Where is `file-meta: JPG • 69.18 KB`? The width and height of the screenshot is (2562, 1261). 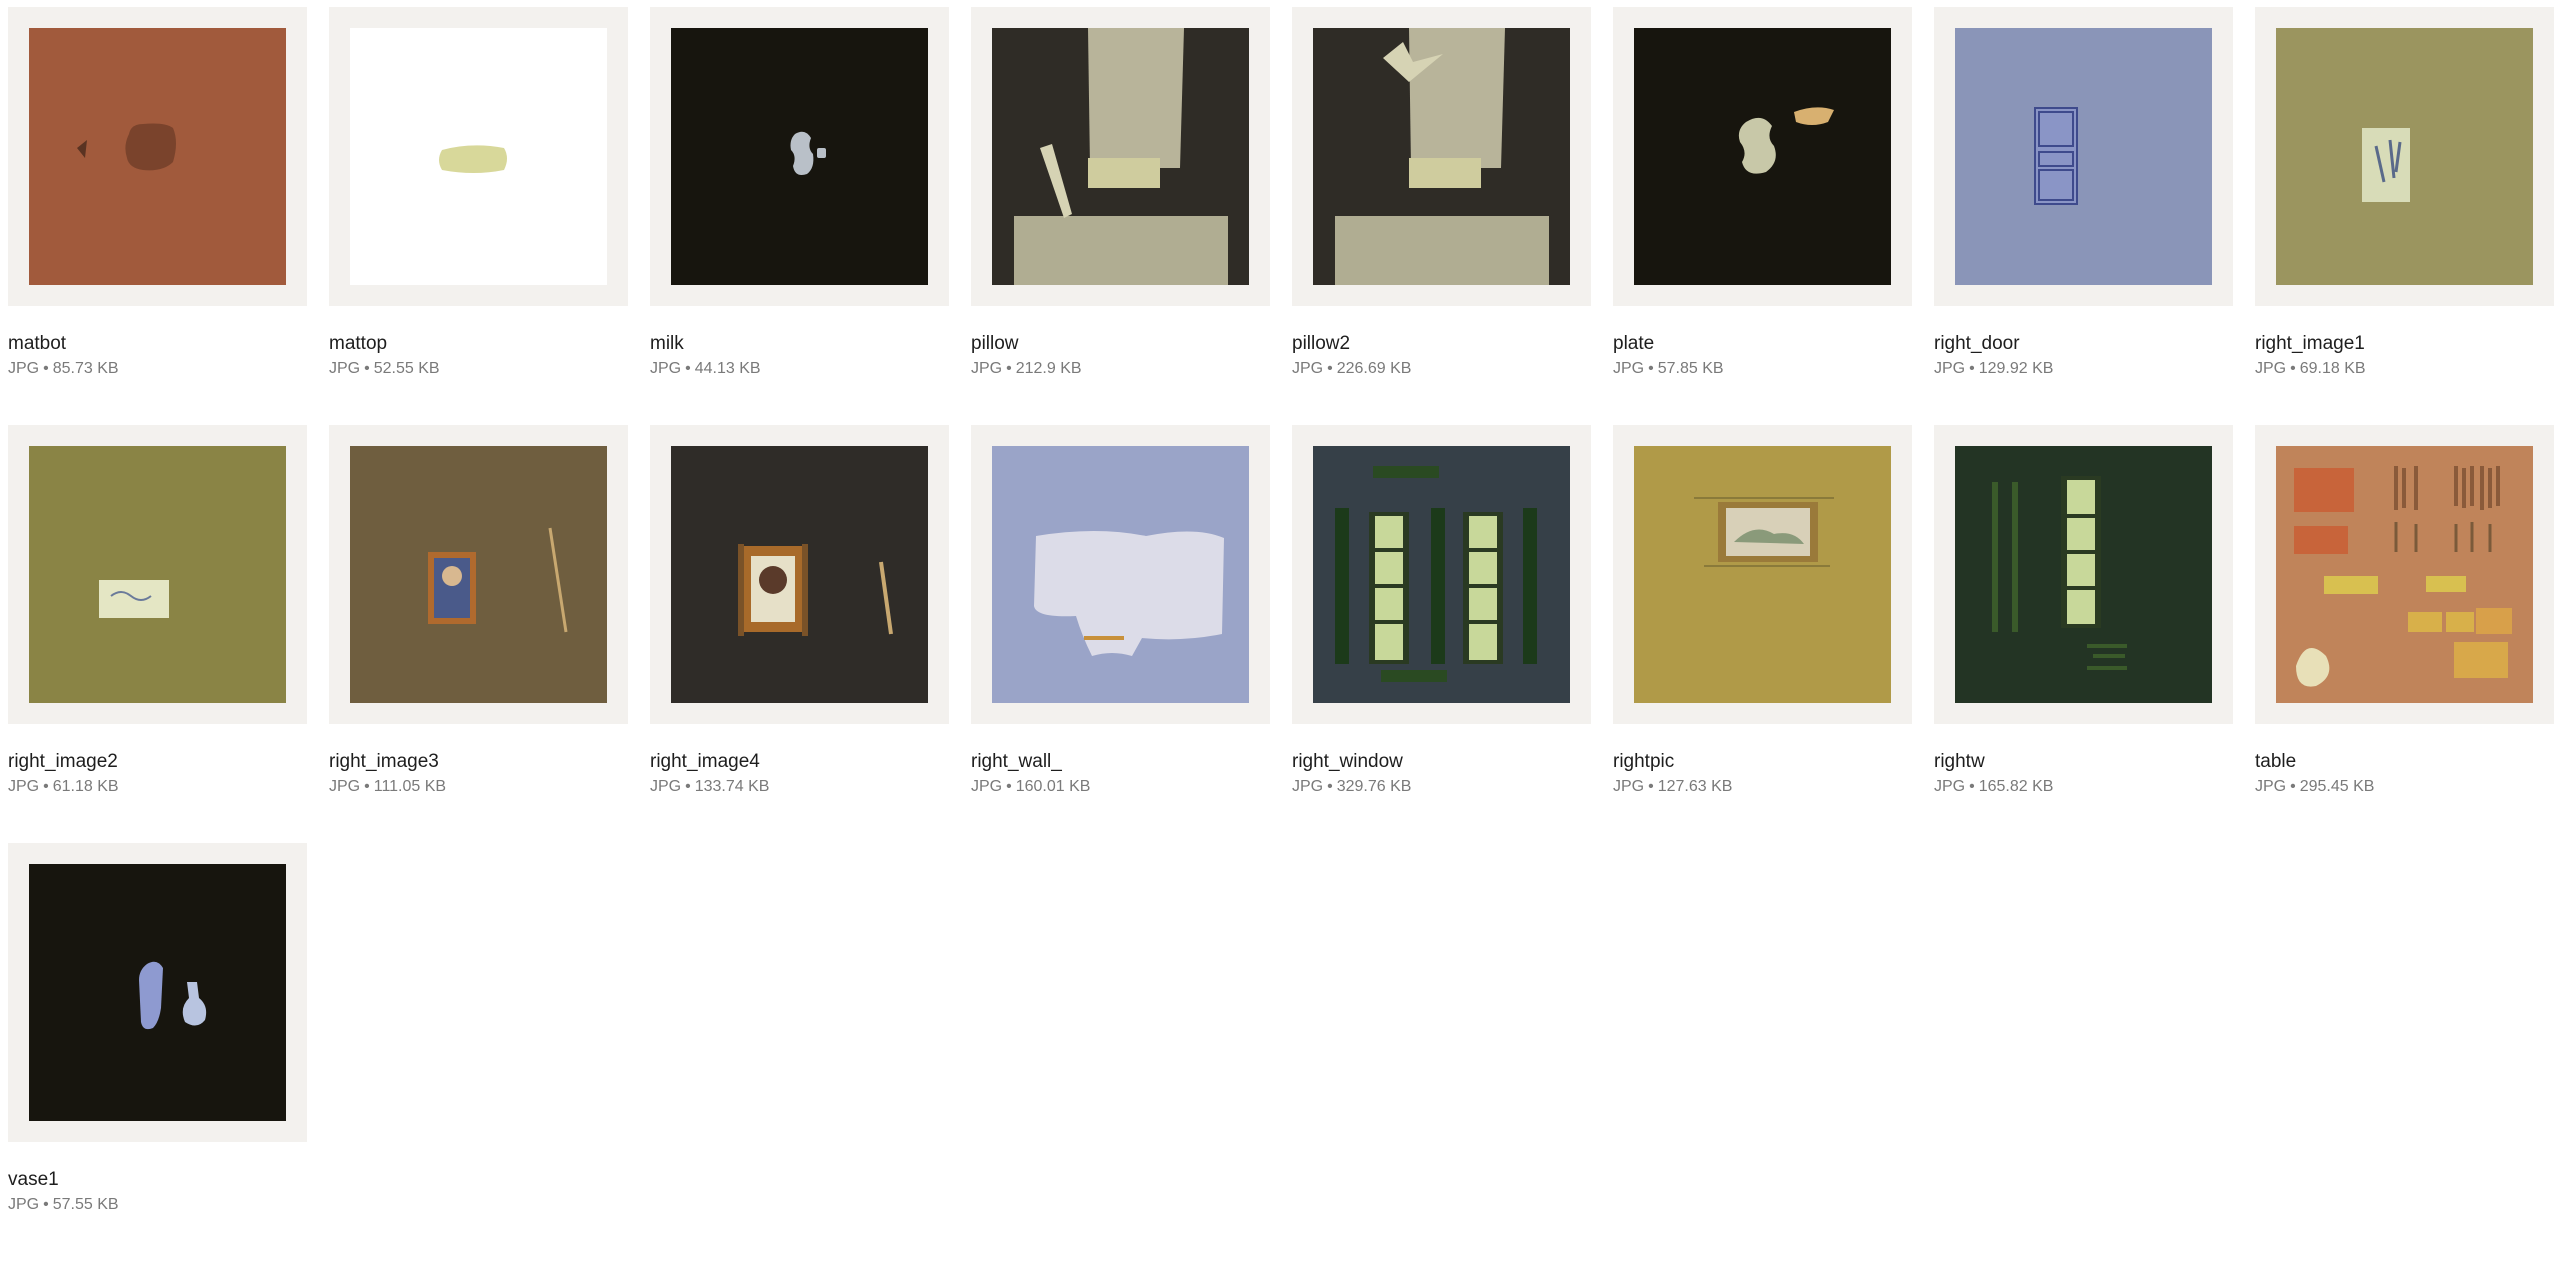 file-meta: JPG • 69.18 KB is located at coordinates (2404, 369).